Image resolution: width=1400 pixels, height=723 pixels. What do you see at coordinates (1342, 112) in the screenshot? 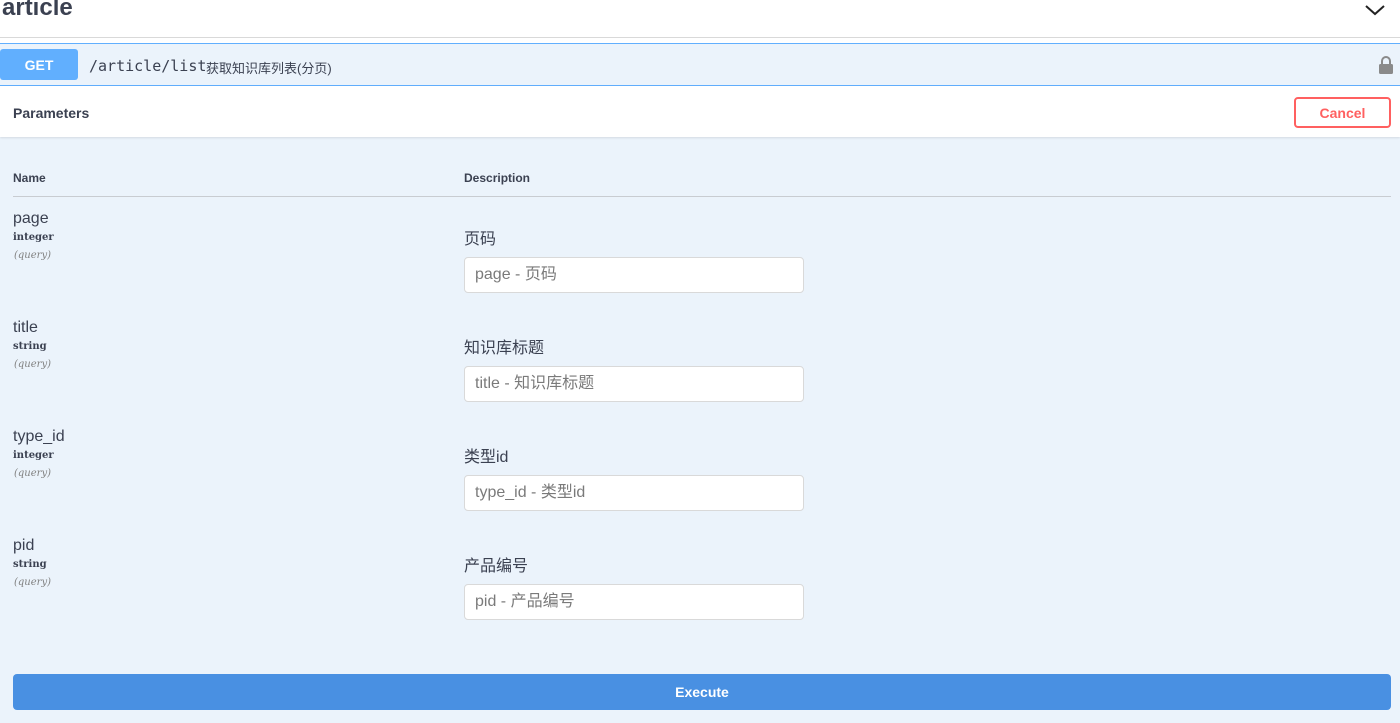
I see `cancel-button: Cancel` at bounding box center [1342, 112].